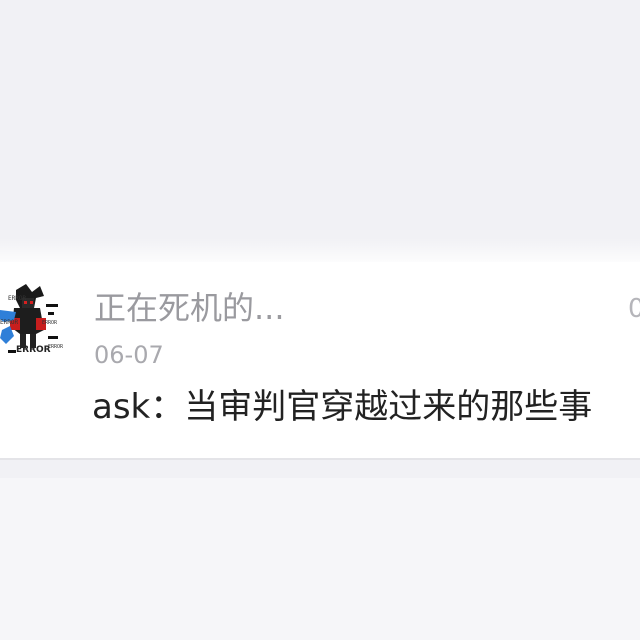 Image resolution: width=640 pixels, height=640 pixels. What do you see at coordinates (634, 309) in the screenshot?
I see `trailing-count: 0` at bounding box center [634, 309].